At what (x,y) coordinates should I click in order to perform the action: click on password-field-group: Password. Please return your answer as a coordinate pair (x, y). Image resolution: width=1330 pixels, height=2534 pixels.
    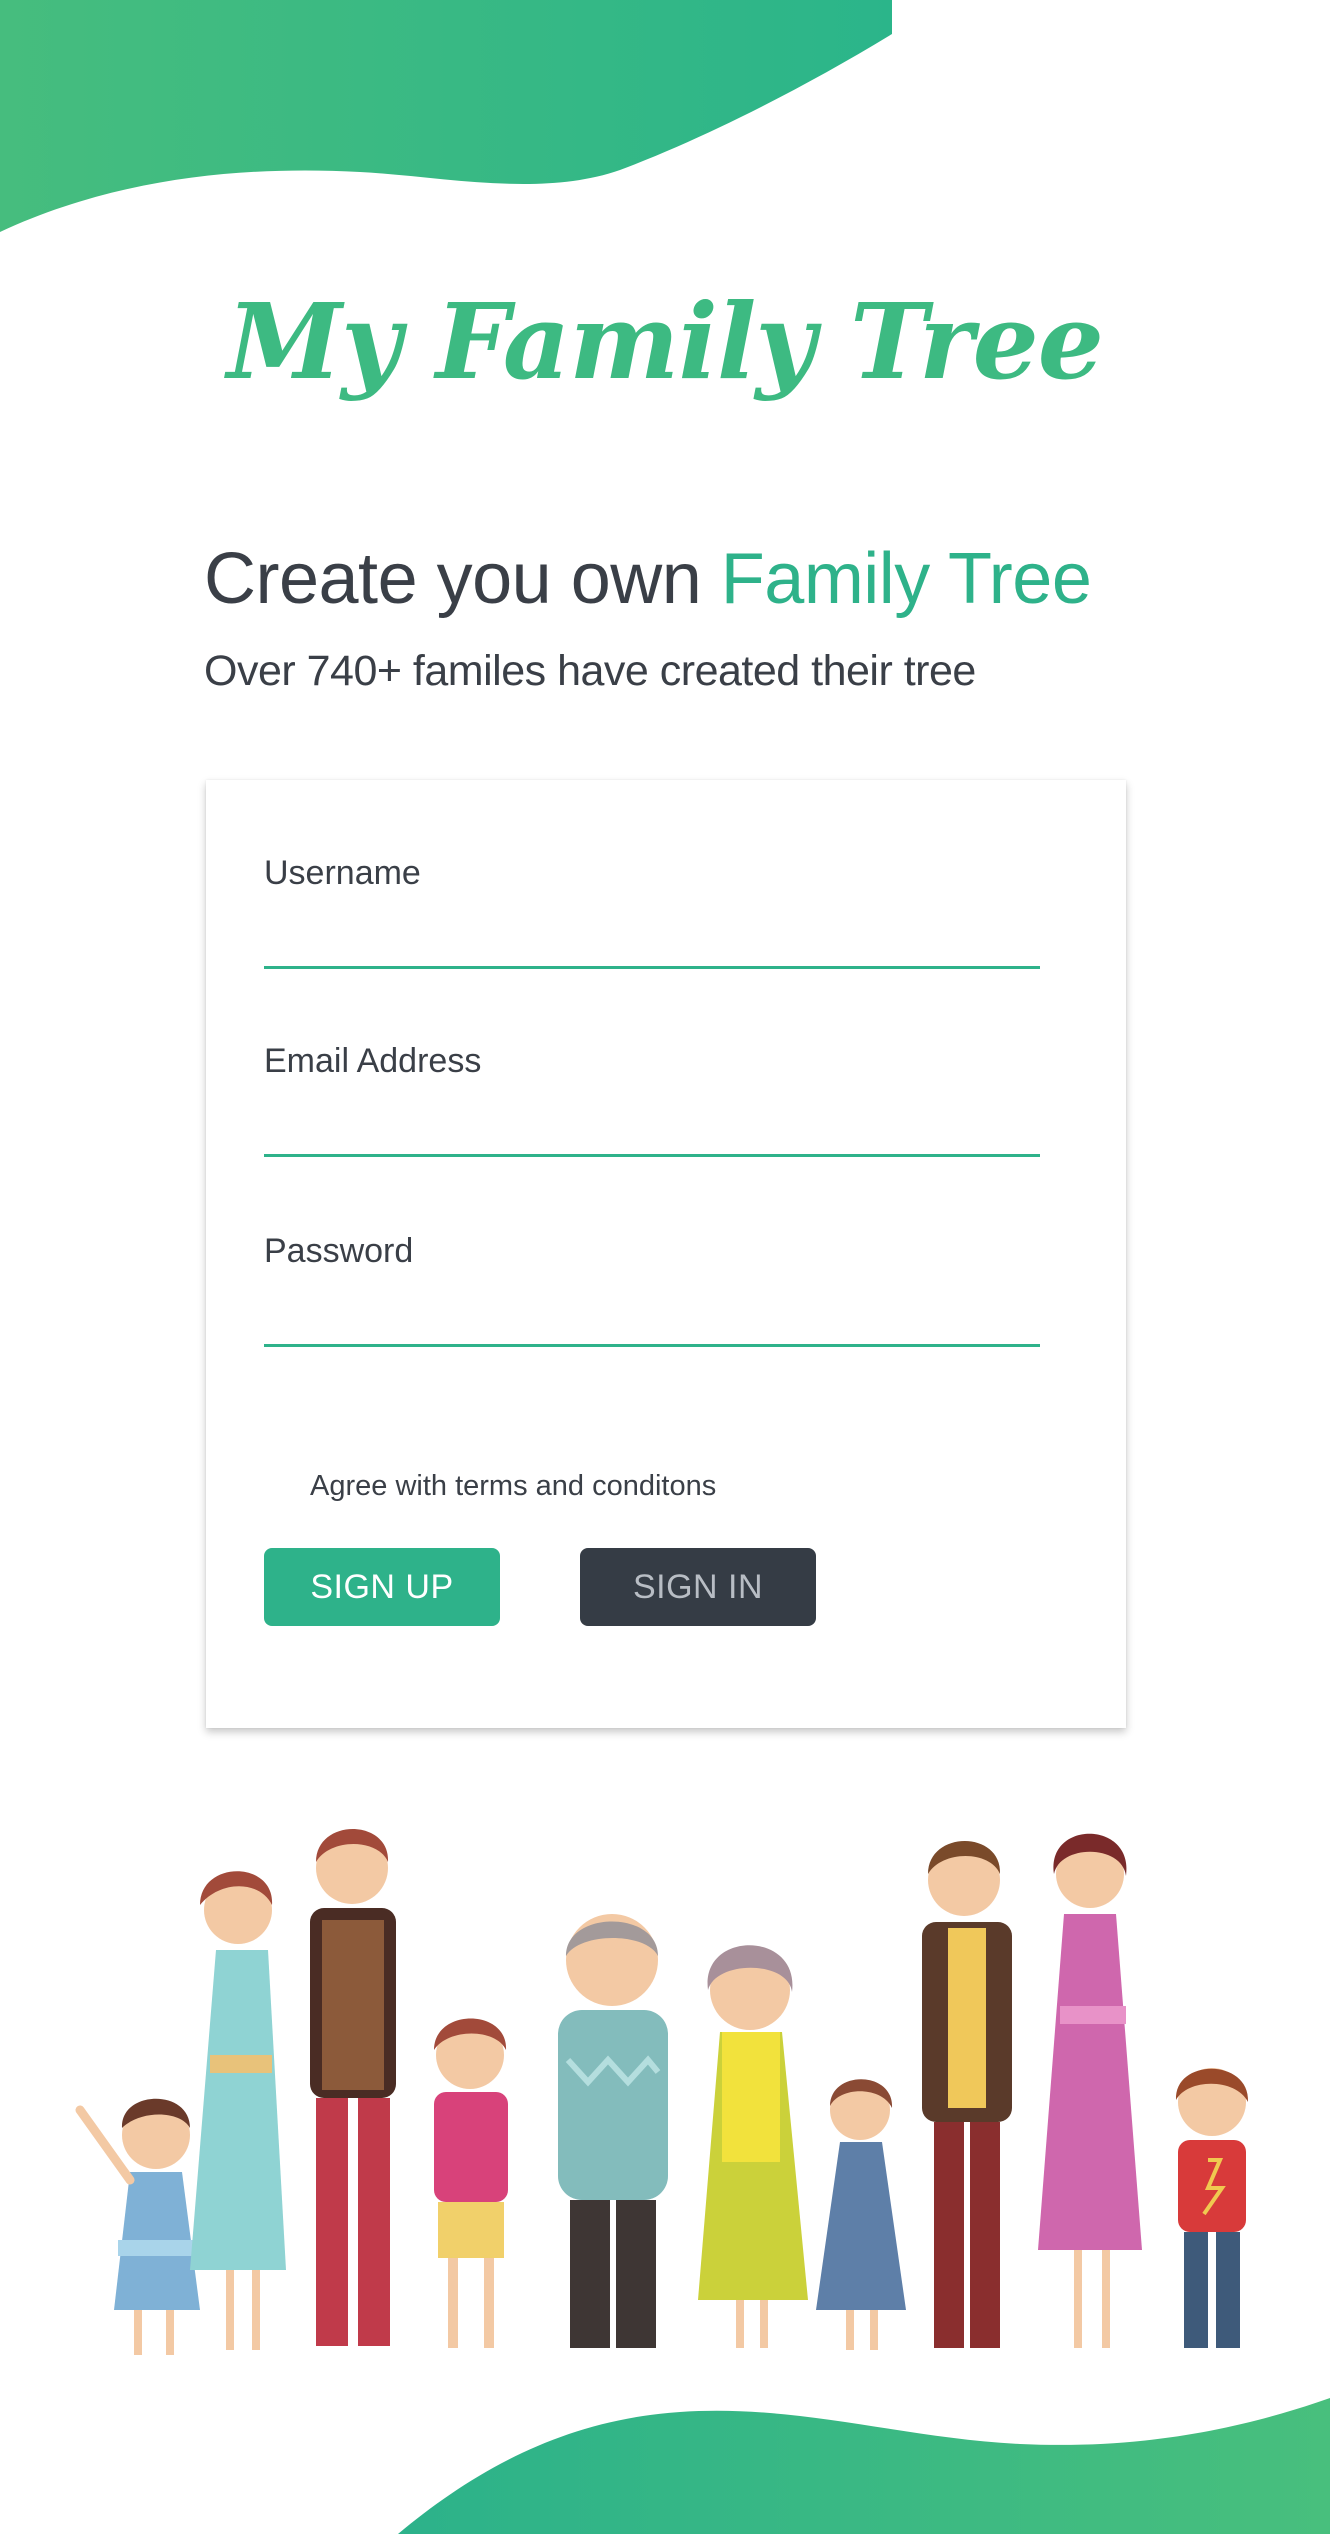
    Looking at the image, I should click on (652, 1290).